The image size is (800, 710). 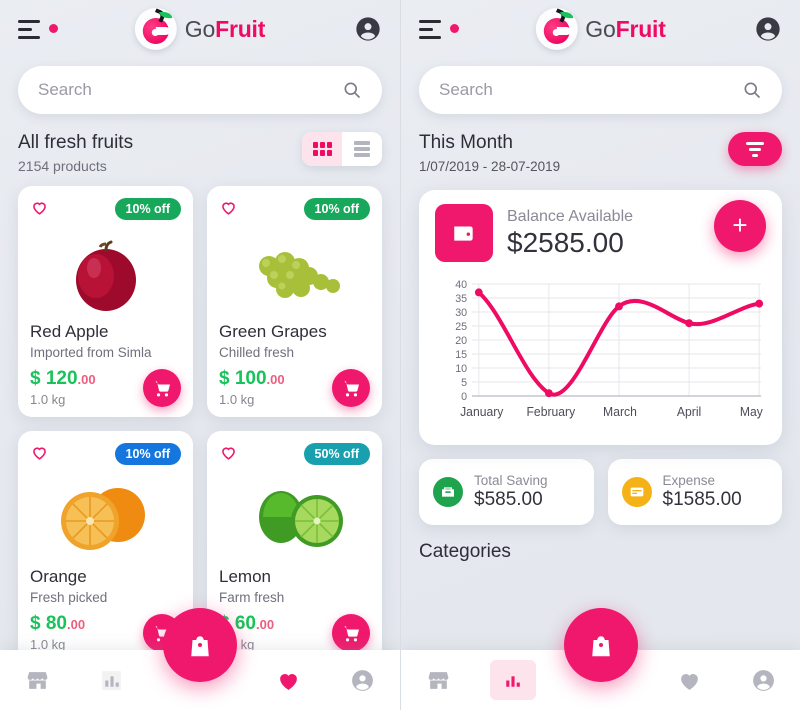 What do you see at coordinates (252, 597) in the screenshot?
I see `product-desc: Farm fresh` at bounding box center [252, 597].